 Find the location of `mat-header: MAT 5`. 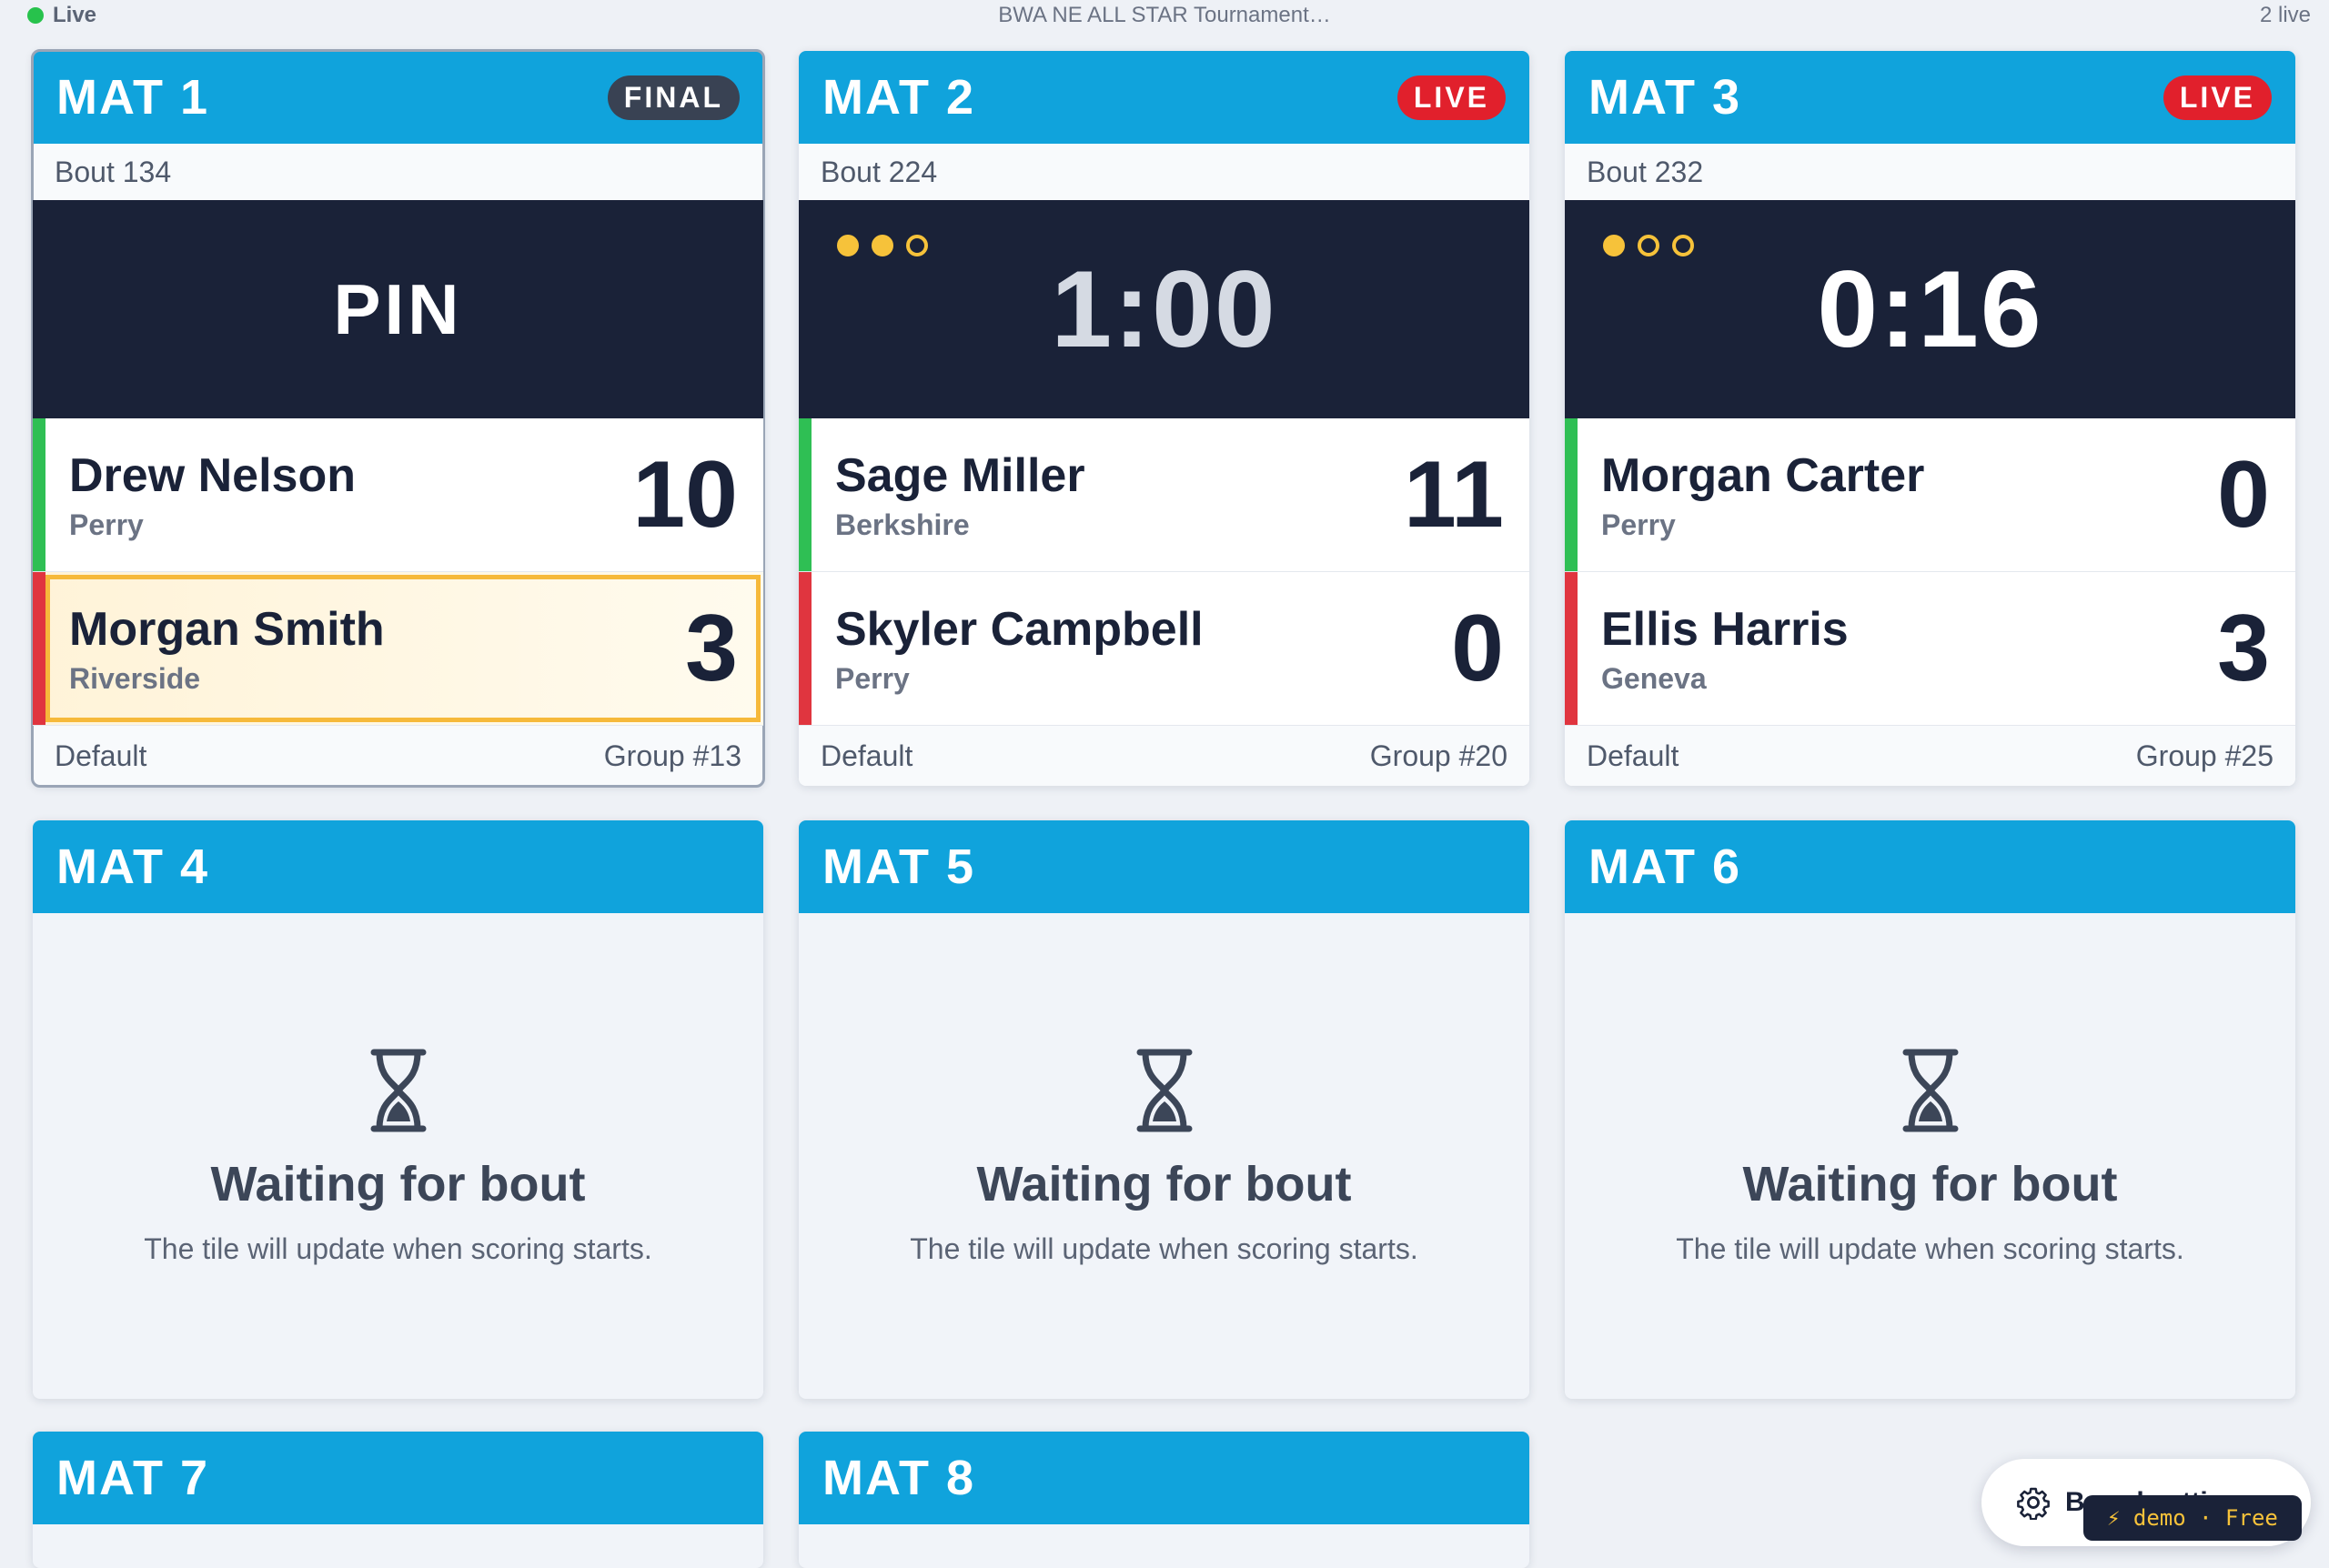

mat-header: MAT 5 is located at coordinates (1164, 866).